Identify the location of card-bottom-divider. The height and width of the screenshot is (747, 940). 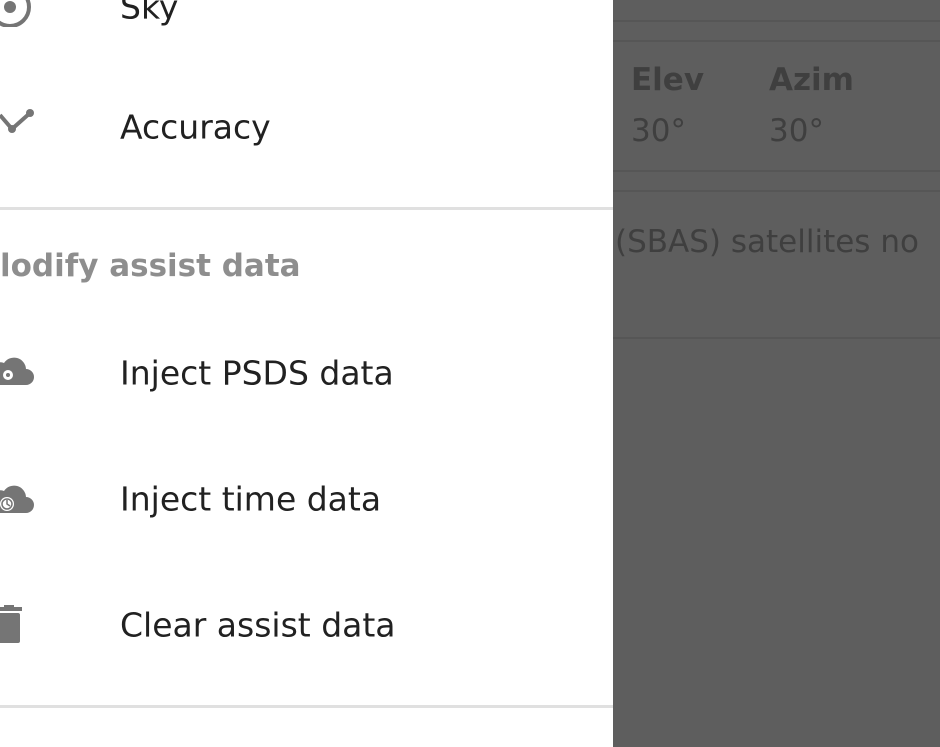
(776, 338).